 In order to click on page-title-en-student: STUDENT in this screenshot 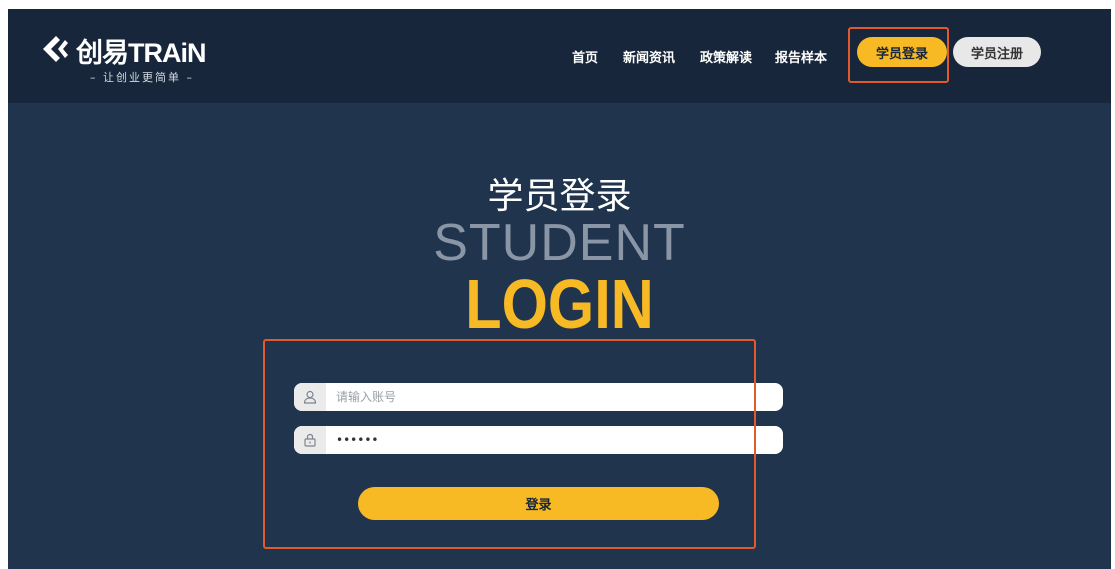, I will do `click(559, 243)`.